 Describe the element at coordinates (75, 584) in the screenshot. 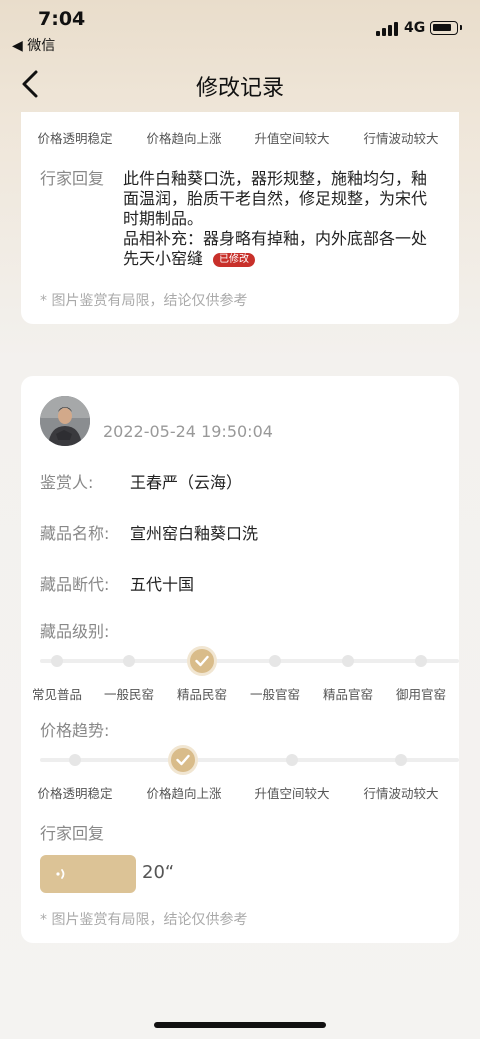

I see `dynasty-label: 藏品断代:` at that location.